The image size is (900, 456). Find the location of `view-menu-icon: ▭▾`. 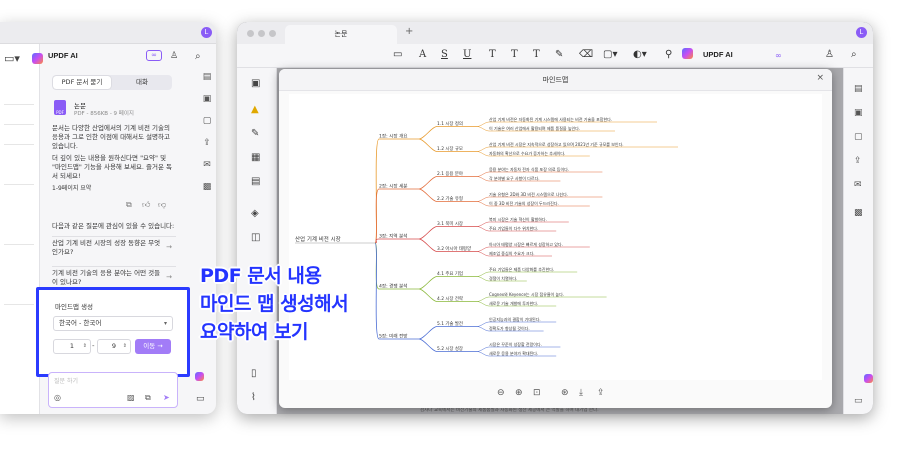

view-menu-icon: ▭▾ is located at coordinates (12, 58).